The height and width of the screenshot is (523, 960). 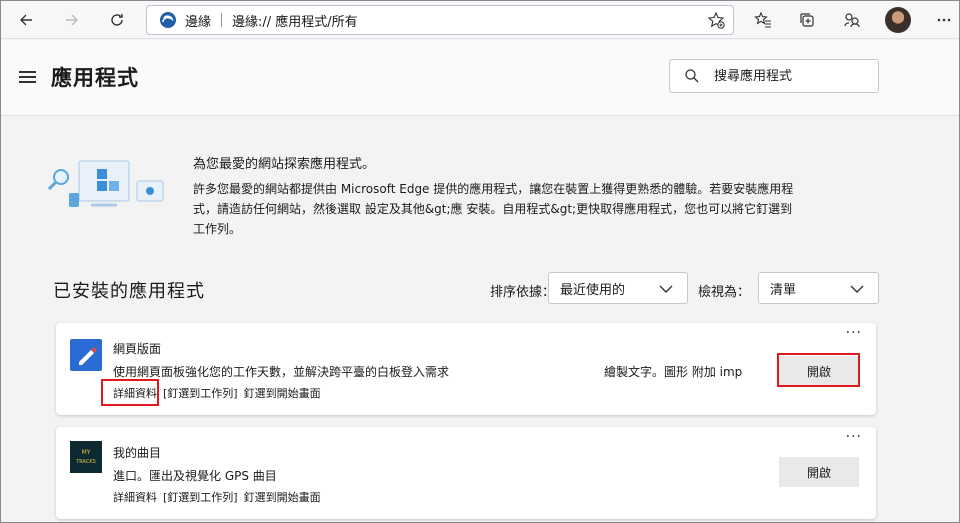 I want to click on app-extra-text: 繪製文字。圖形 附加 imp, so click(x=673, y=372).